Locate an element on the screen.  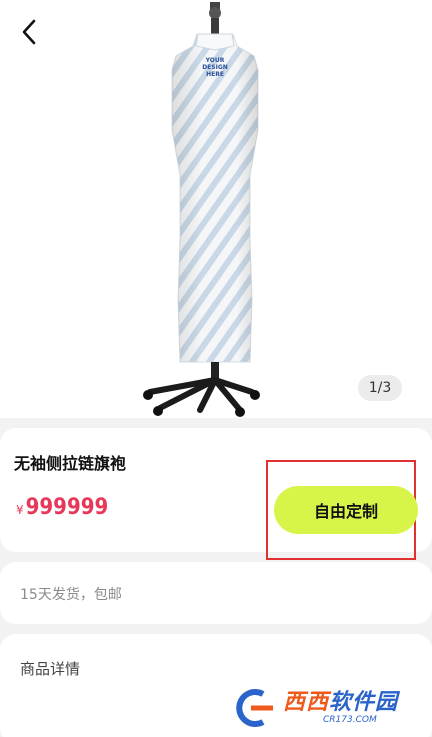
chevron-left-icon is located at coordinates (29, 32).